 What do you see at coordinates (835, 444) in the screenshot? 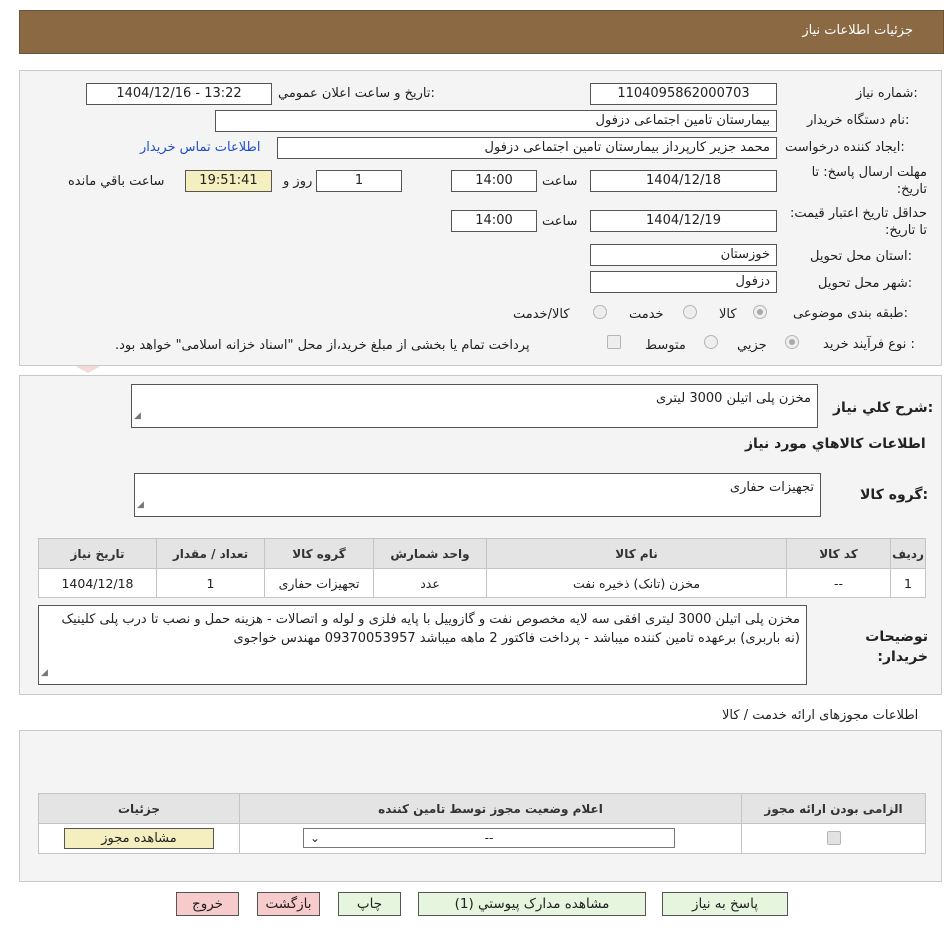
I see `items-section-title: اطلاعات کالاهاي مورد نياز` at bounding box center [835, 444].